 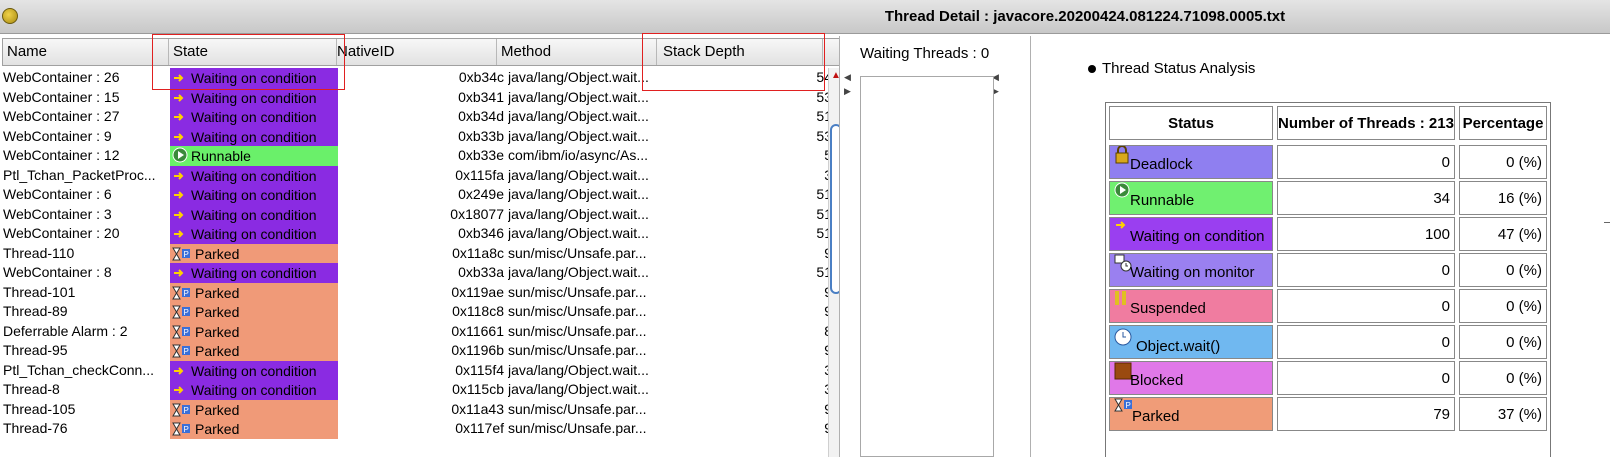 I want to click on splitter-right-arrow-icon: ▶, so click(x=847, y=91).